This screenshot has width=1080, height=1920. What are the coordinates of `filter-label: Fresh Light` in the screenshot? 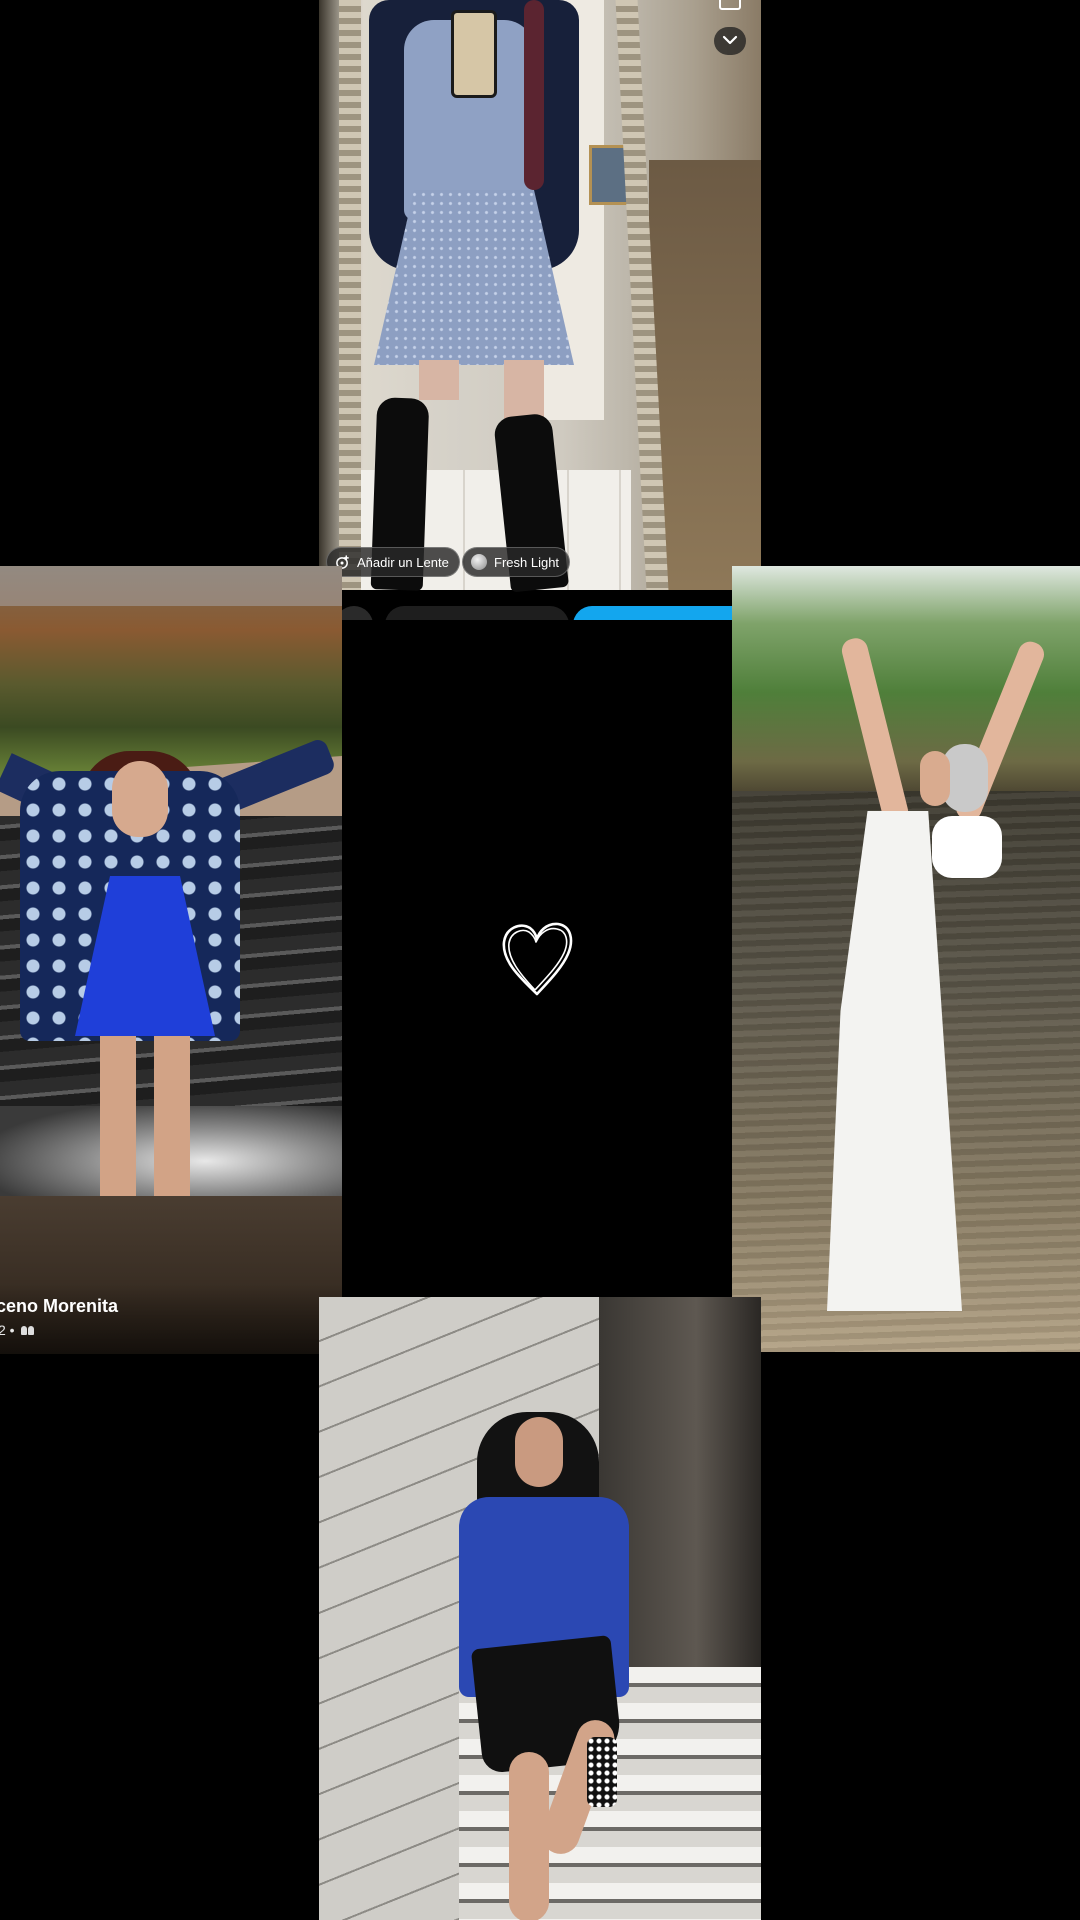 It's located at (527, 562).